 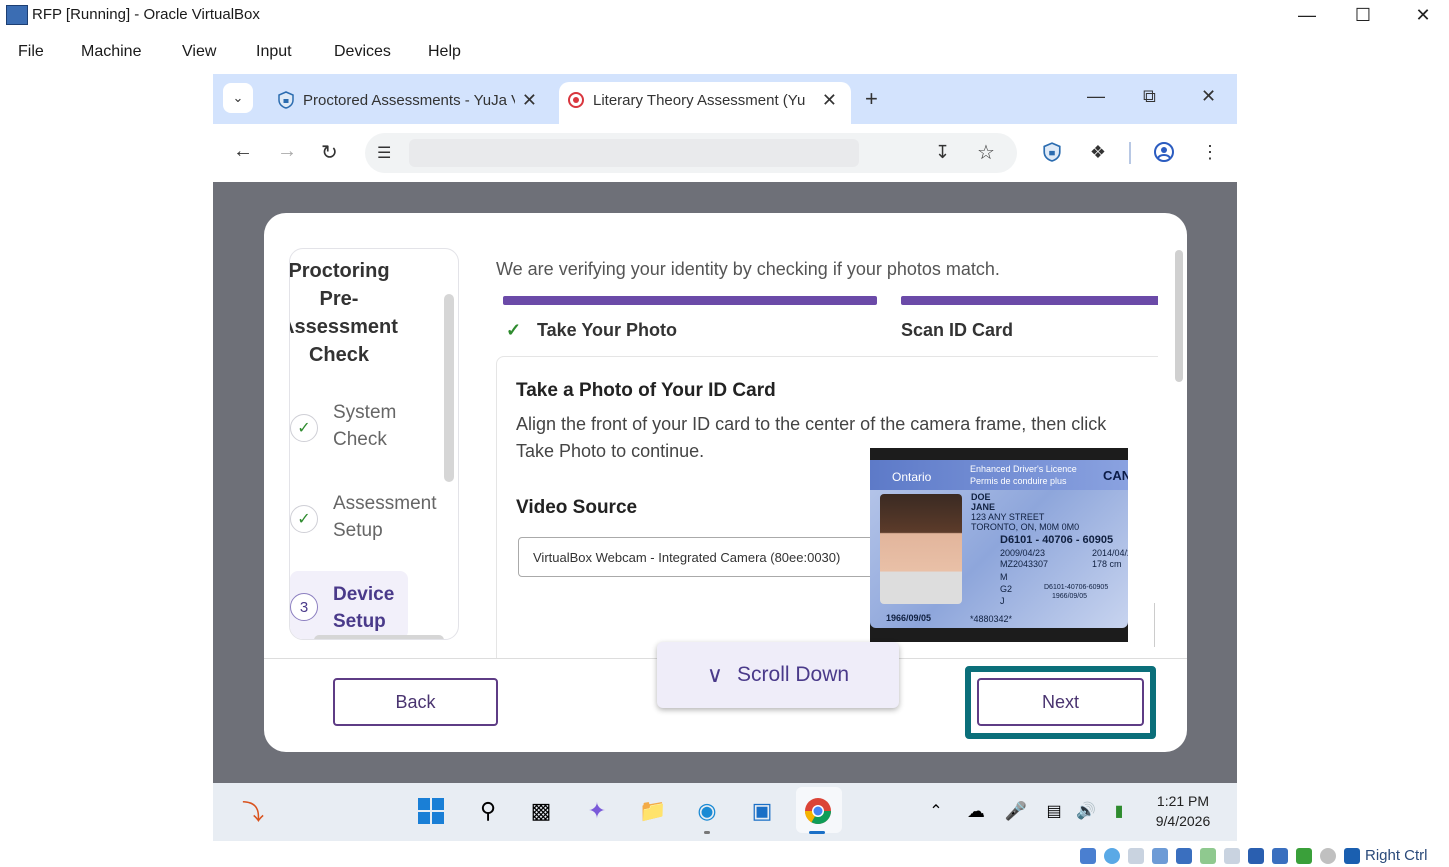 What do you see at coordinates (1210, 152) in the screenshot?
I see `chrome-menu-kebab-icon: ⋮` at bounding box center [1210, 152].